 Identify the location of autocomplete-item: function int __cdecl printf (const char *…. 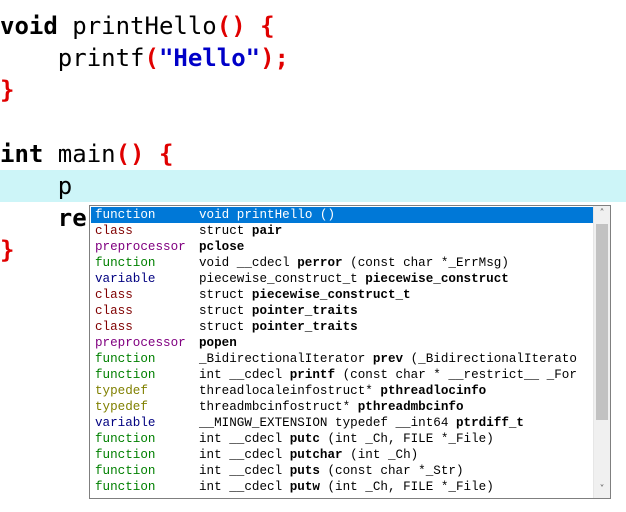
(343, 375).